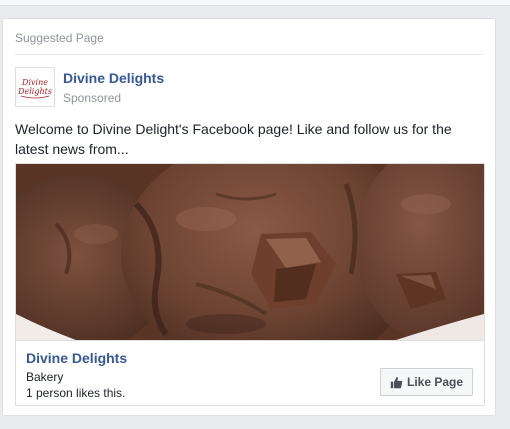 This screenshot has width=510, height=429. I want to click on top-bar, so click(255, 3).